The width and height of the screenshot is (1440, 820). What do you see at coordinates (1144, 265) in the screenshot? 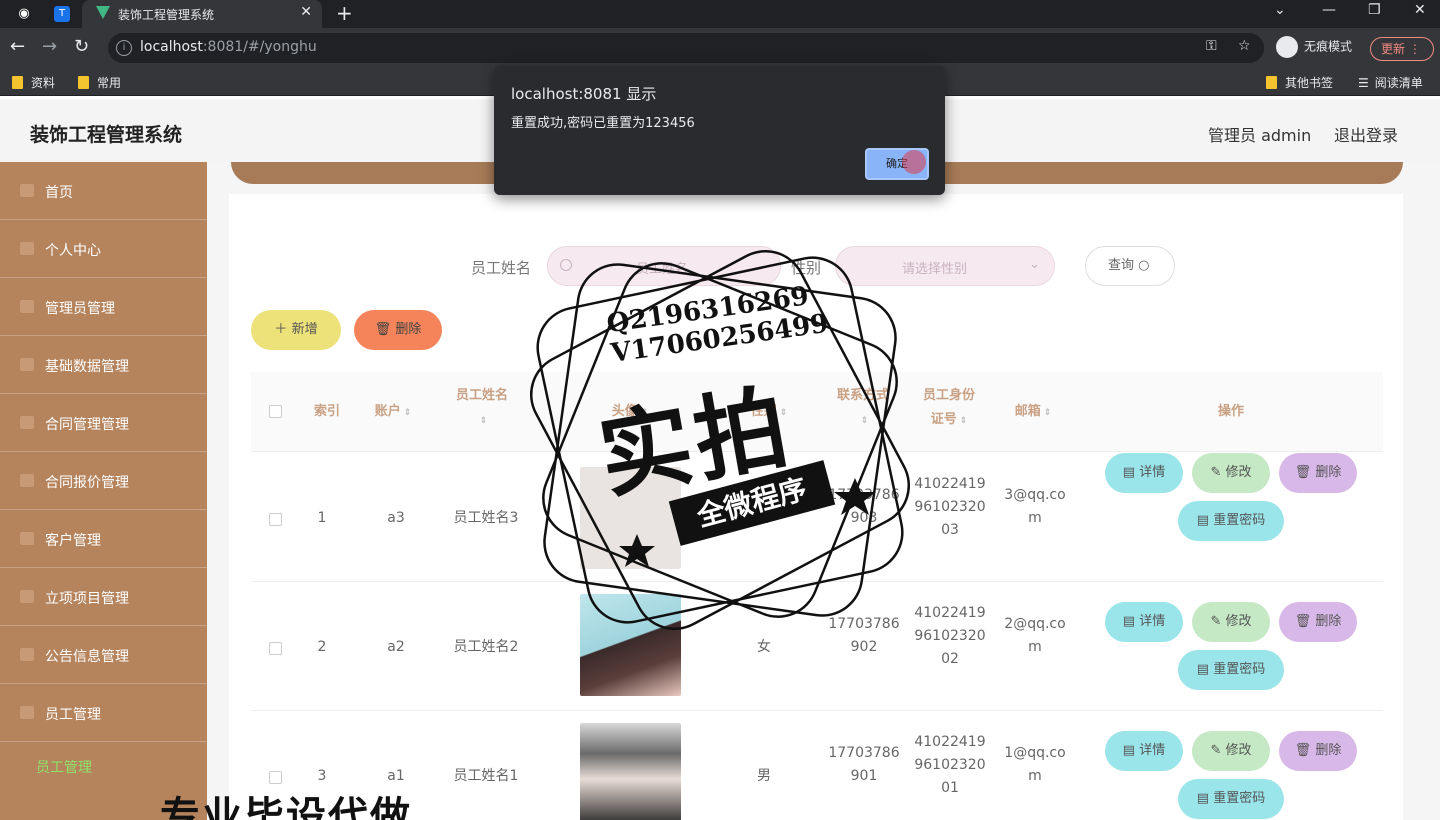
I see `search-icon: ○` at bounding box center [1144, 265].